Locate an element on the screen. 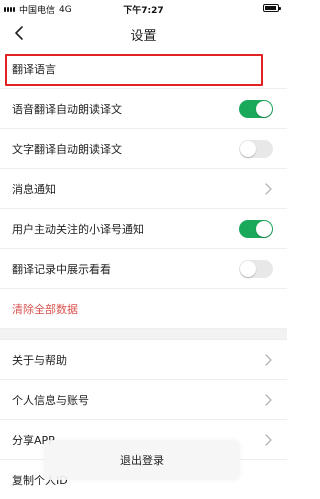  text-auto-read-toggle is located at coordinates (256, 148).